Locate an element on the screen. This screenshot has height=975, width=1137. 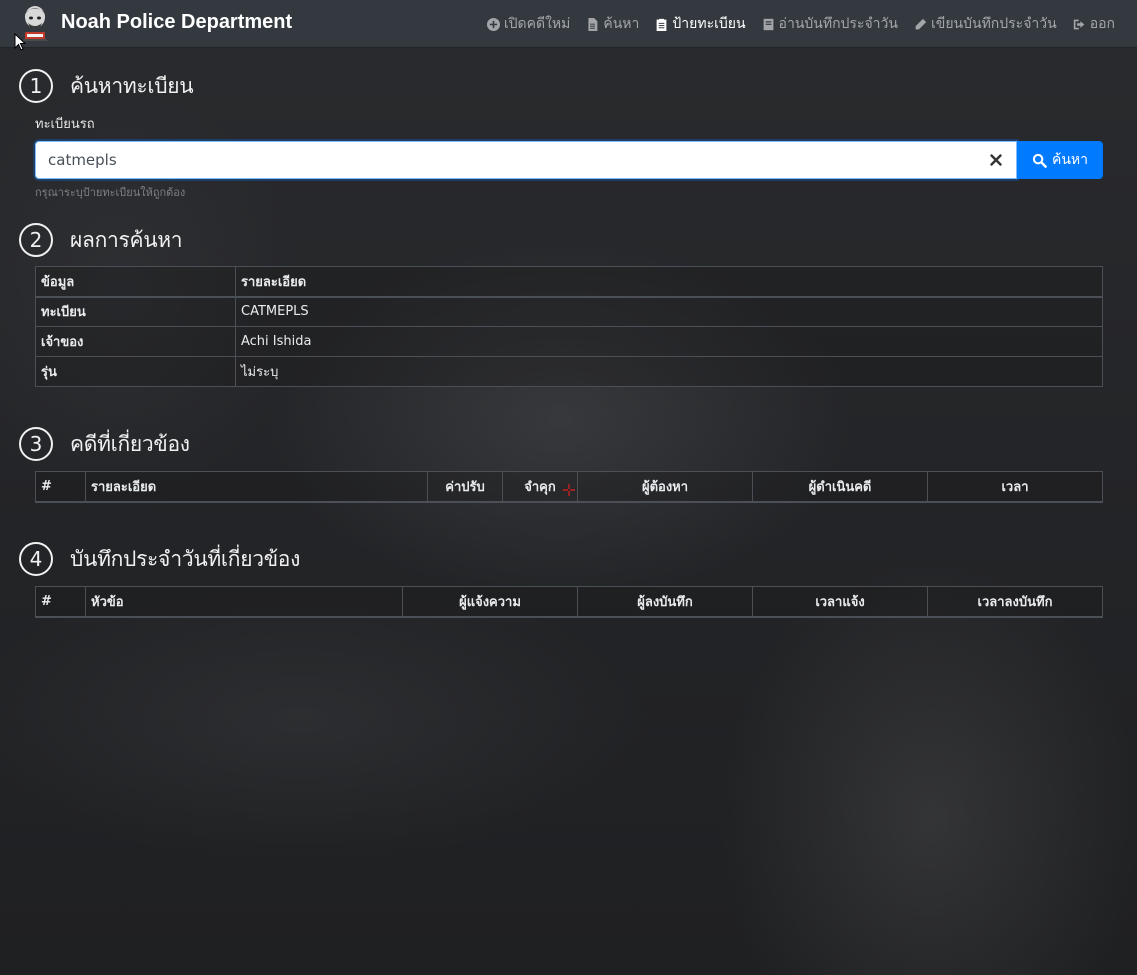
nav-read-report-label: อ่านบันทึกประจำวัน is located at coordinates (838, 24).